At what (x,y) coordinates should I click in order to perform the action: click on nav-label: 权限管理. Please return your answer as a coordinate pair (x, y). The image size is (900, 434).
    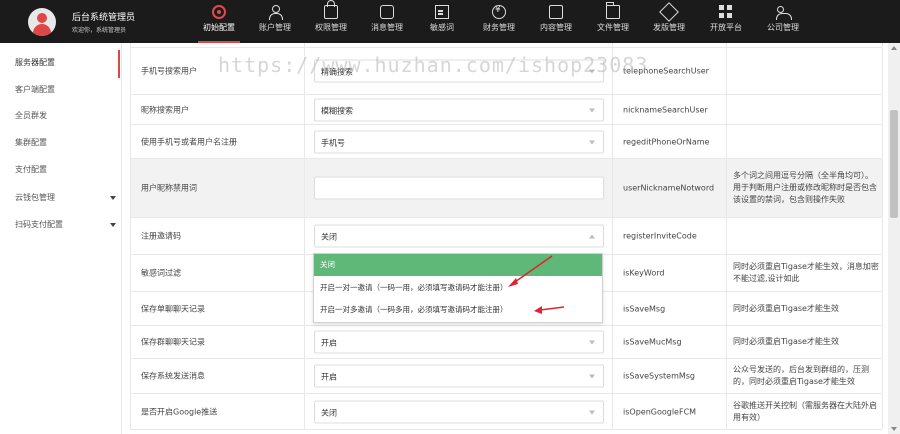
    Looking at the image, I should click on (331, 27).